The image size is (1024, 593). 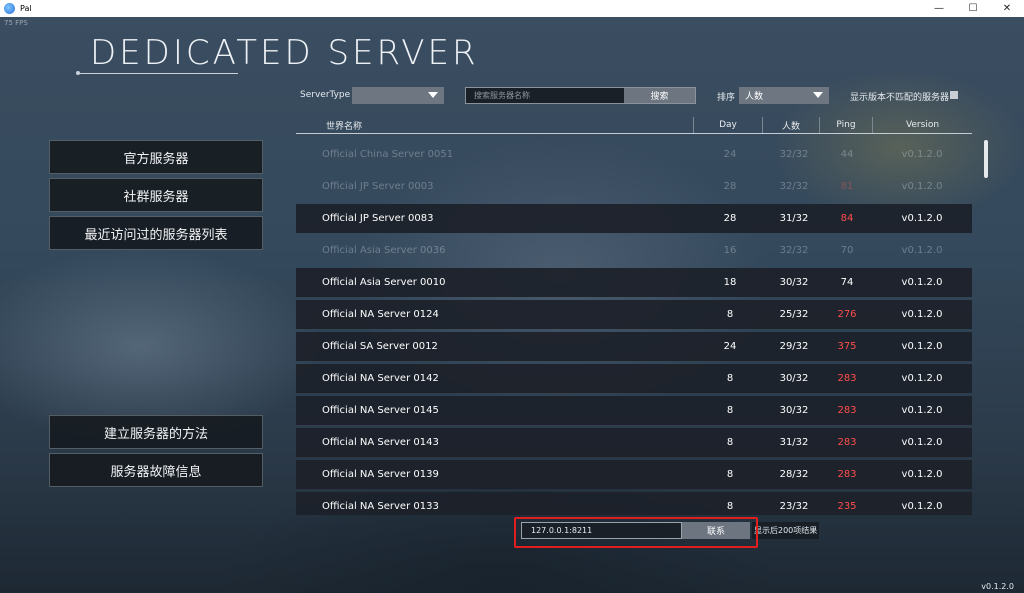 I want to click on server-name: Official NA Server 0142, so click(x=380, y=378).